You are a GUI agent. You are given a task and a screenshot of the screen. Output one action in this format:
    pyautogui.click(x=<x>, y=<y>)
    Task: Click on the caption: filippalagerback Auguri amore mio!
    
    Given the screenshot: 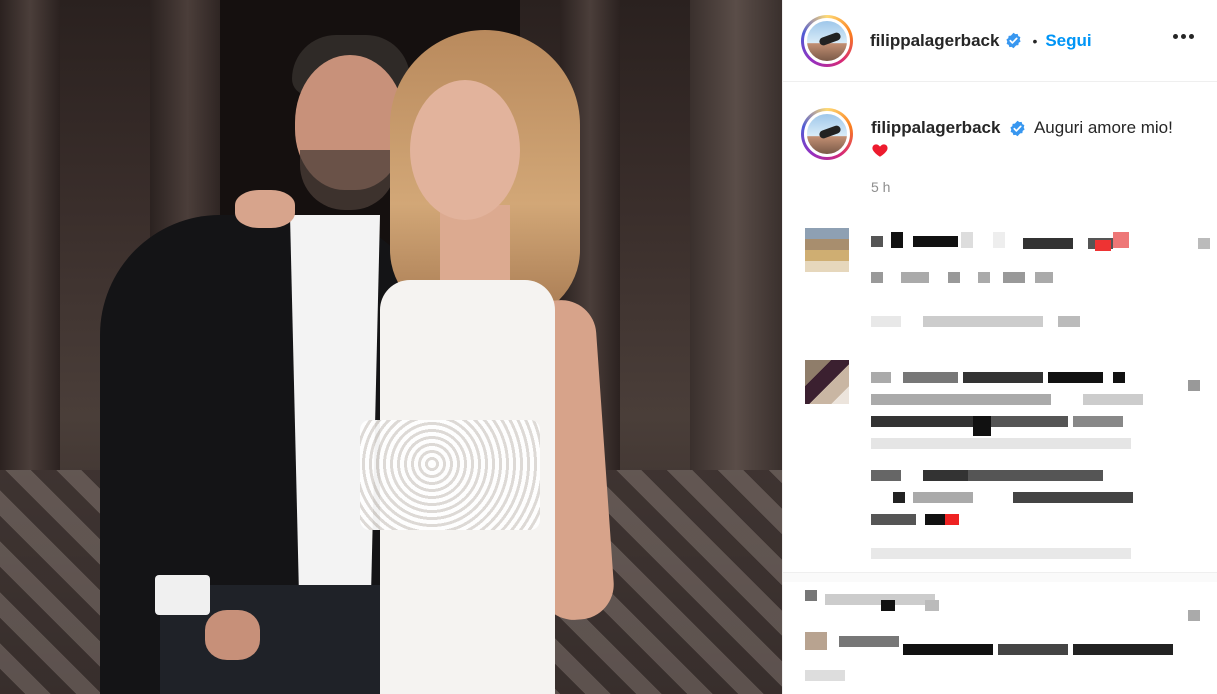 What is the action you would take?
    pyautogui.click(x=1006, y=136)
    